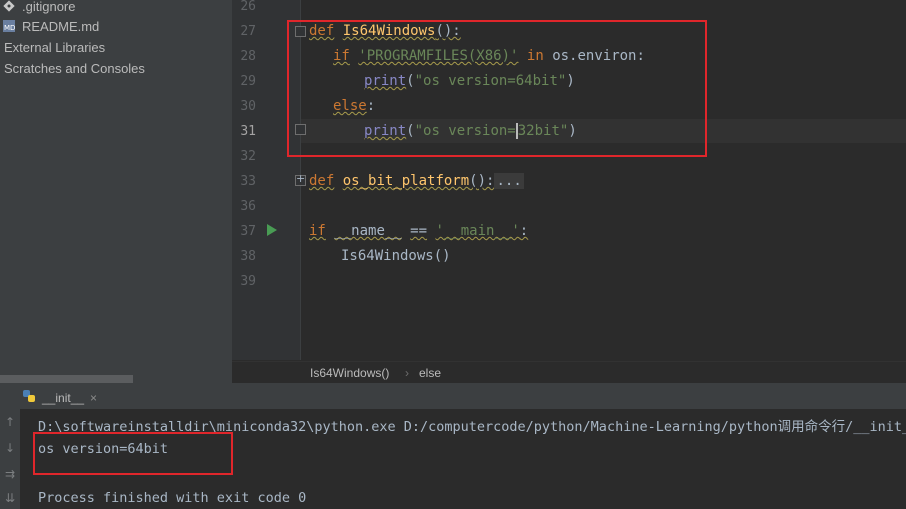 This screenshot has width=906, height=509. I want to click on tree-item-scratches: Scratches and Consoles, so click(74, 68).